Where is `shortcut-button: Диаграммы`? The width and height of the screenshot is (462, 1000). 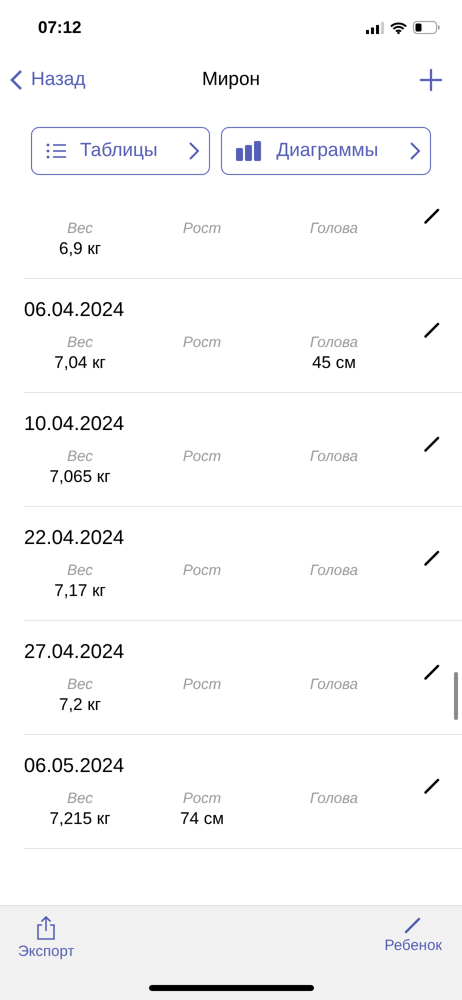 shortcut-button: Диаграммы is located at coordinates (326, 151).